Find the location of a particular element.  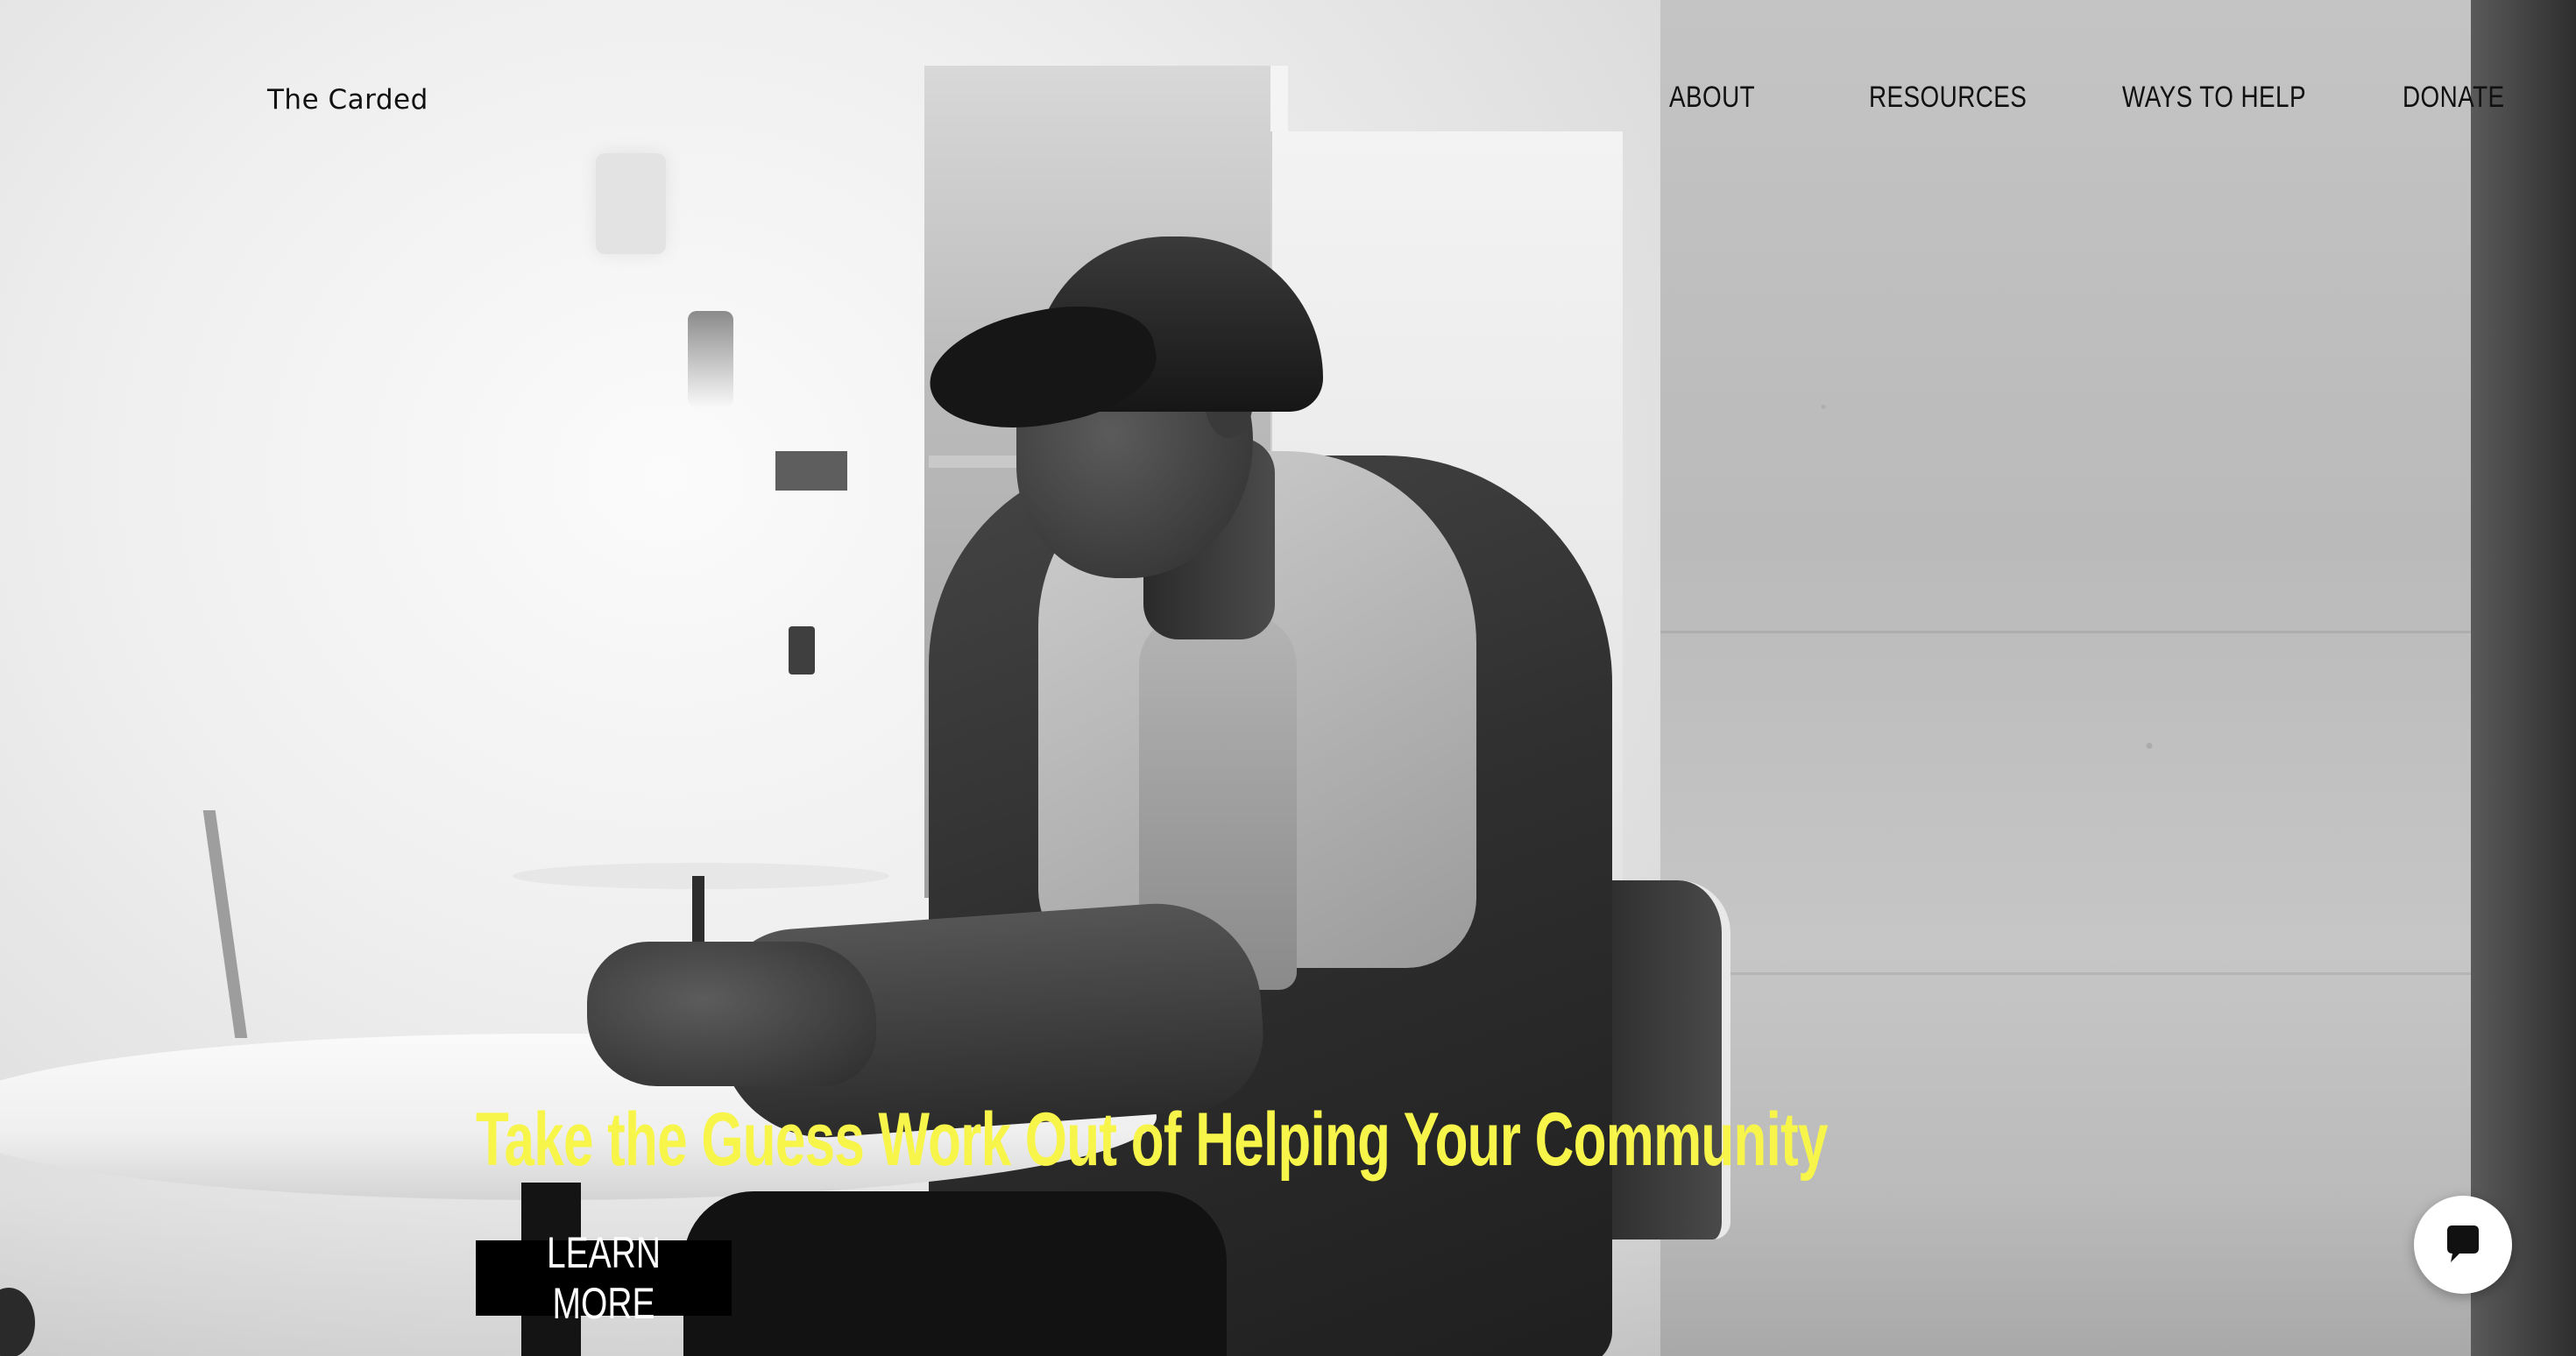

learn-more-label: LEARN MORE is located at coordinates (604, 1278).